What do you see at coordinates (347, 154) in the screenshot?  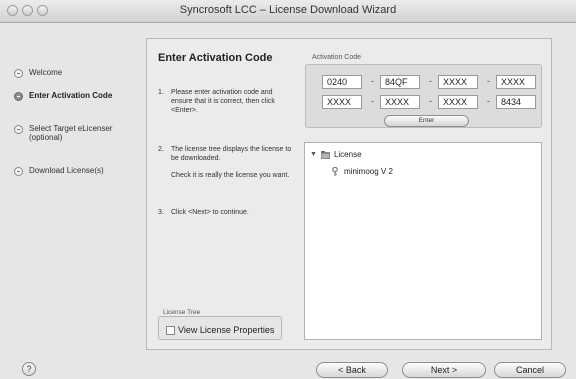 I see `tree-node-label: License` at bounding box center [347, 154].